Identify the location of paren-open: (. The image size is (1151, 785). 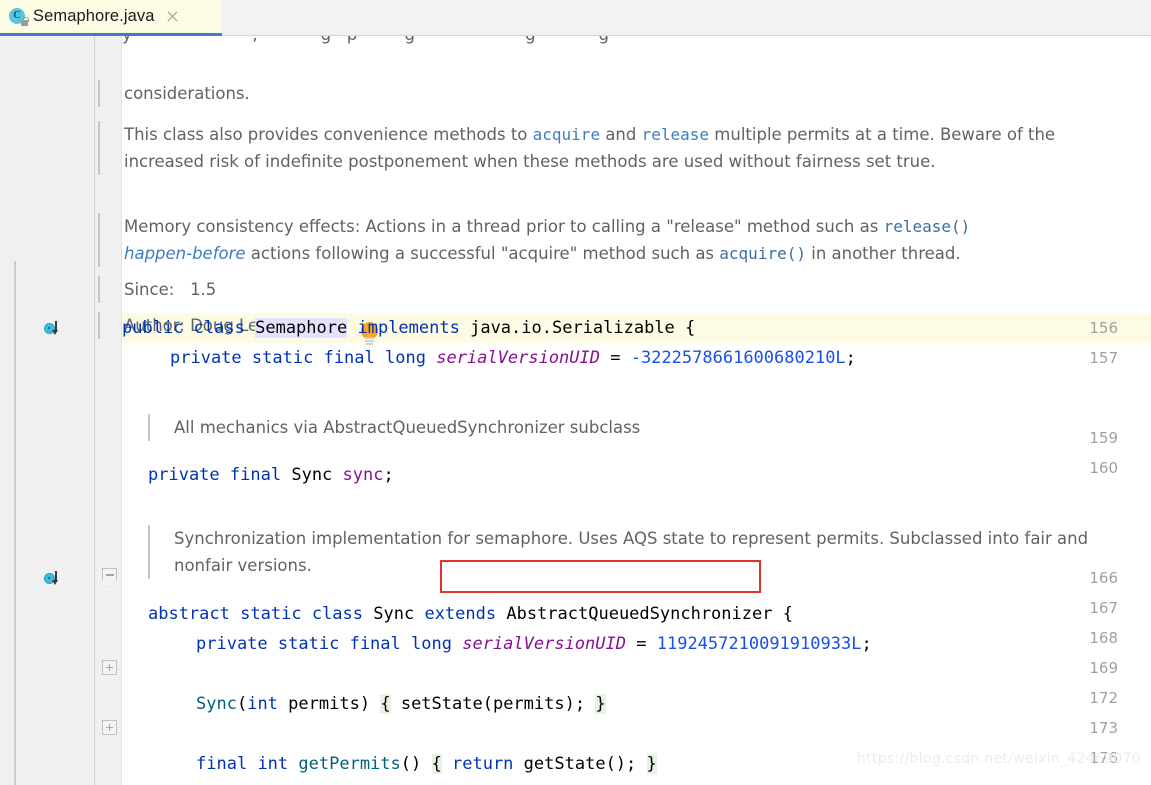
(242, 704).